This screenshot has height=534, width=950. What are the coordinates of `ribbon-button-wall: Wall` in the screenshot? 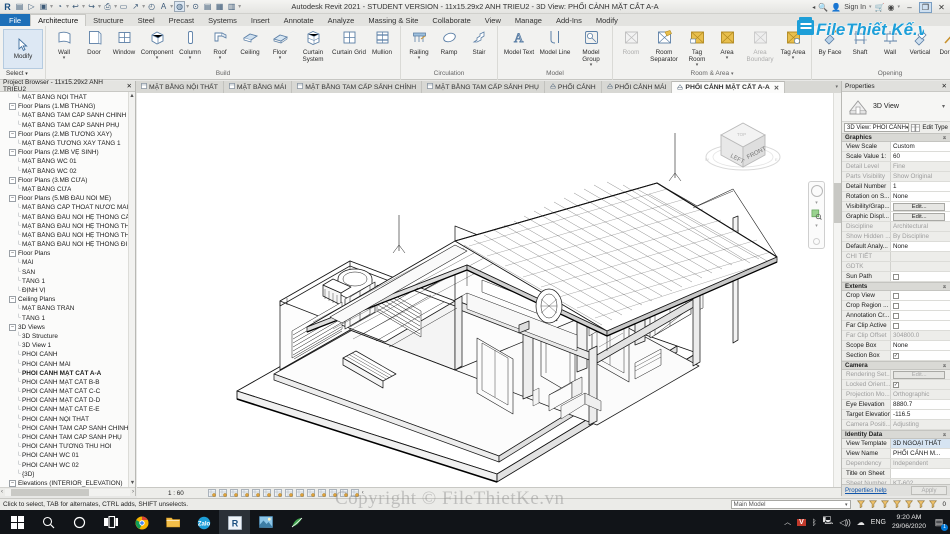 It's located at (890, 42).